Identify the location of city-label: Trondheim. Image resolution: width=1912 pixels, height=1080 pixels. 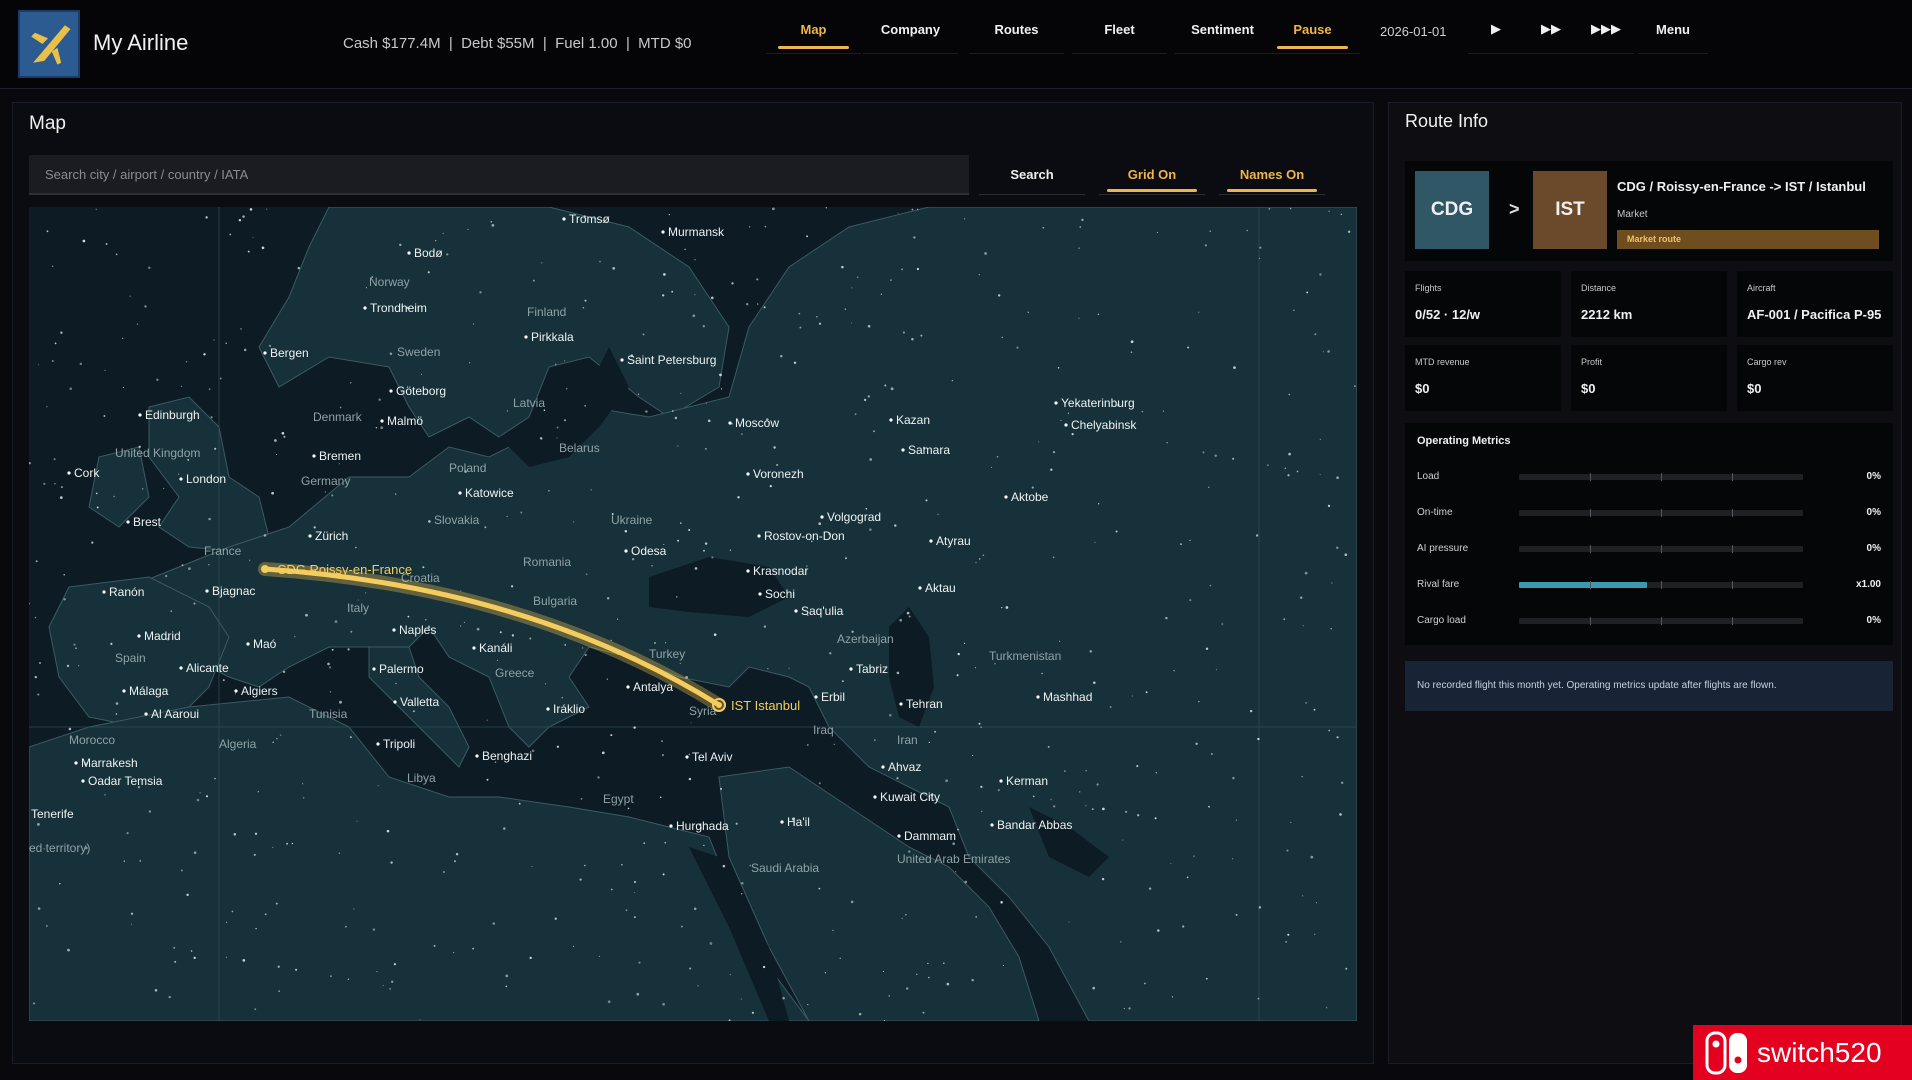
(398, 308).